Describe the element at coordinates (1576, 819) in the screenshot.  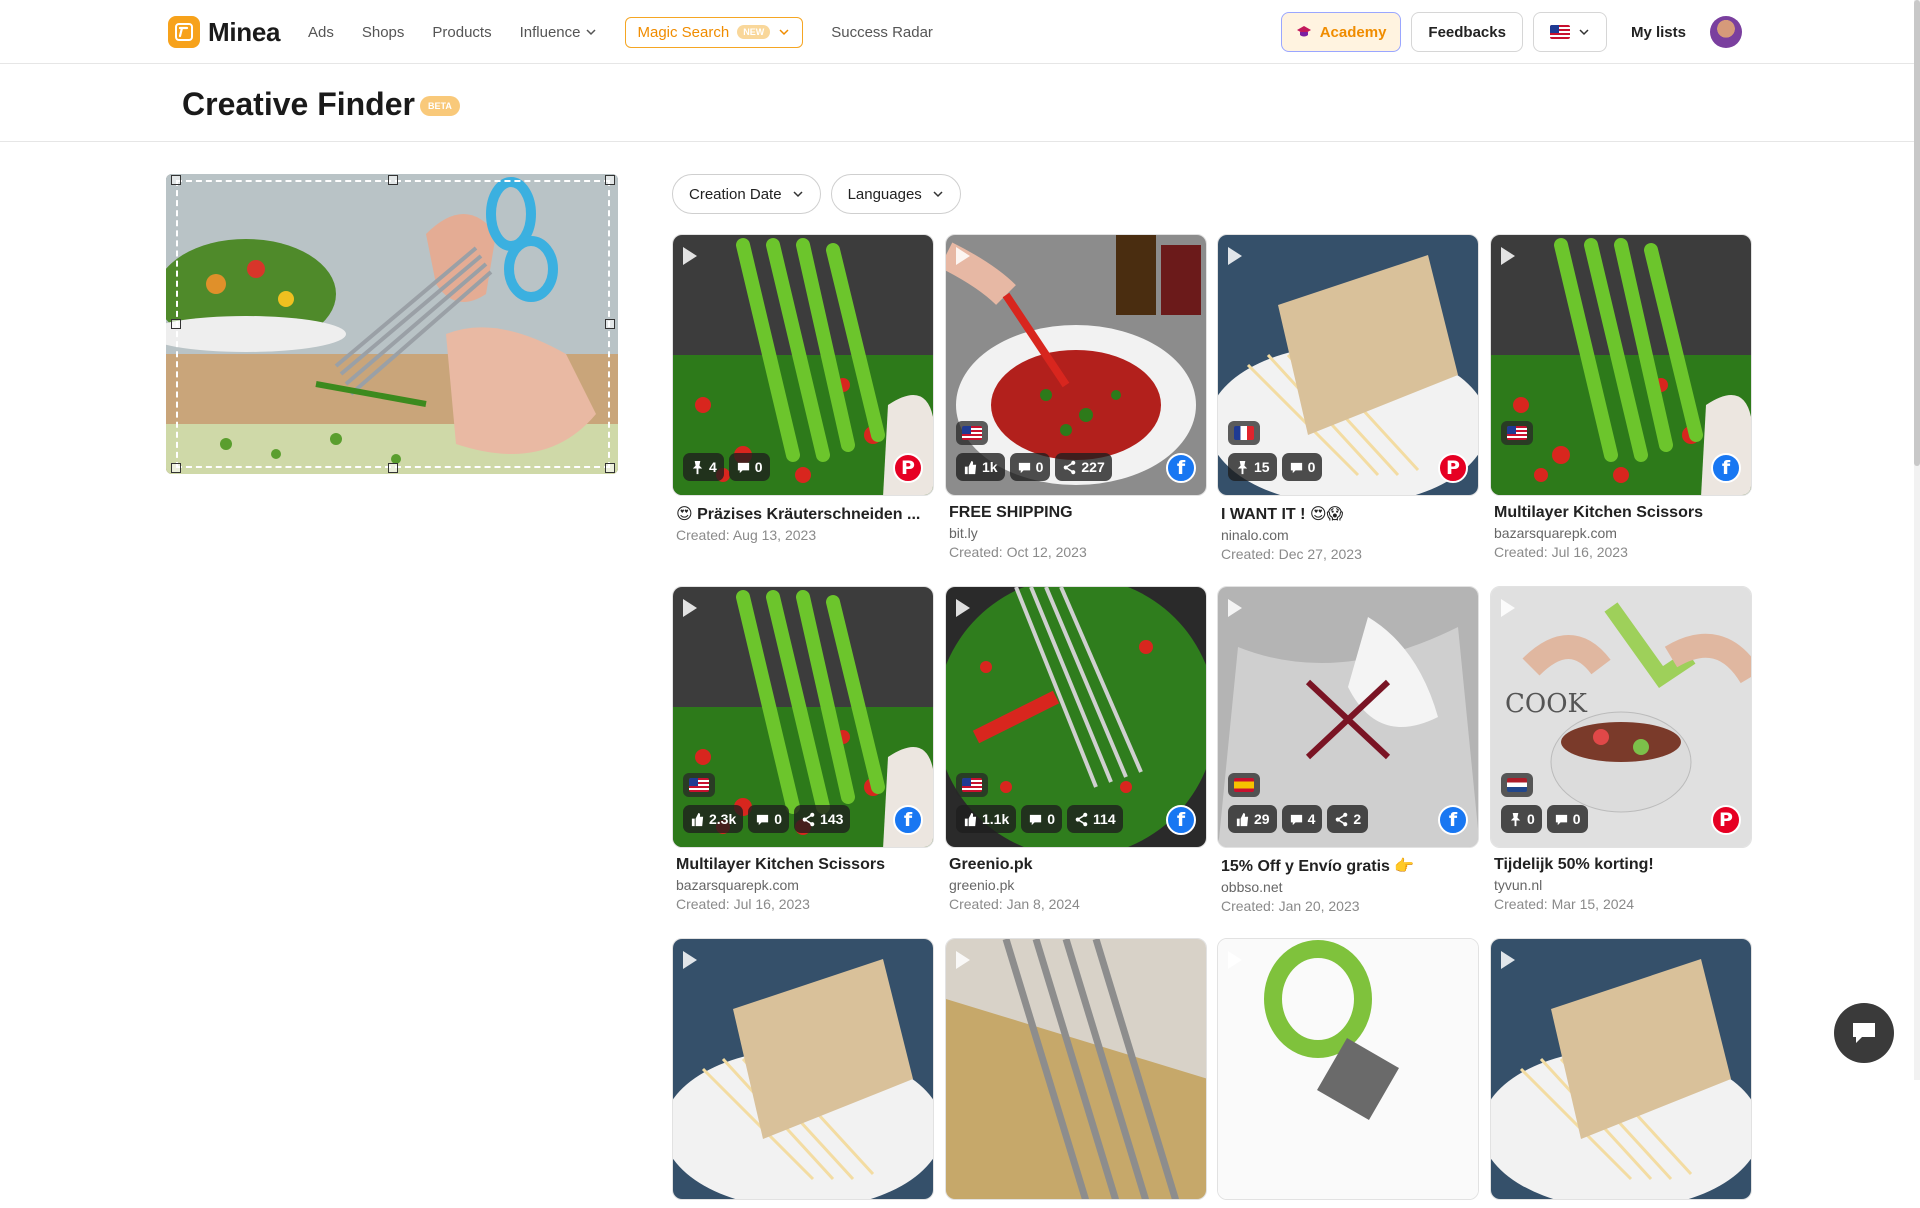
I see `stat-value: 0` at that location.